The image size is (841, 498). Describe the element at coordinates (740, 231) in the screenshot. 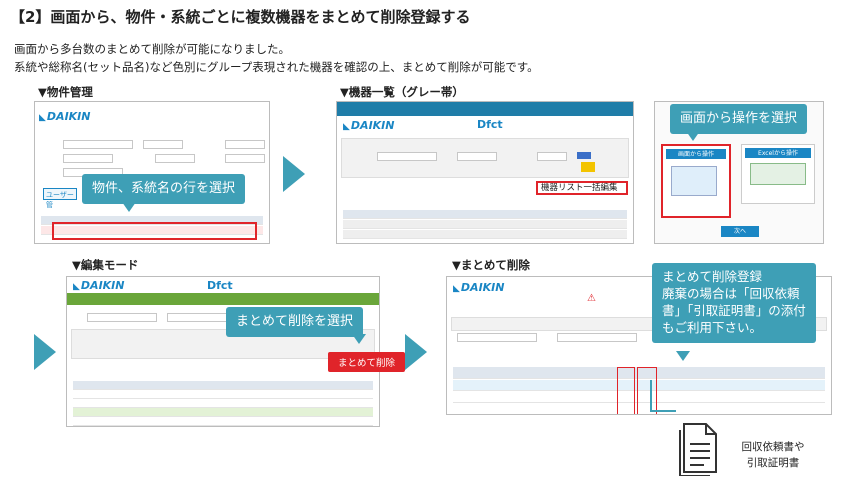

I see `next-button: 次へ` at that location.